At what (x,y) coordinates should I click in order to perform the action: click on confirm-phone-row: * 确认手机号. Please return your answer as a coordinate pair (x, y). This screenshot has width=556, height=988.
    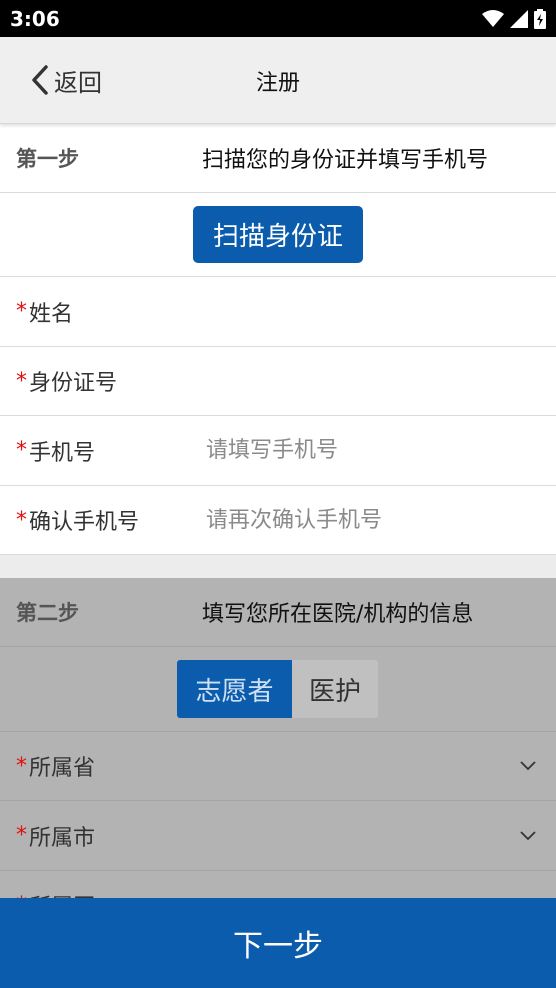
    Looking at the image, I should click on (278, 520).